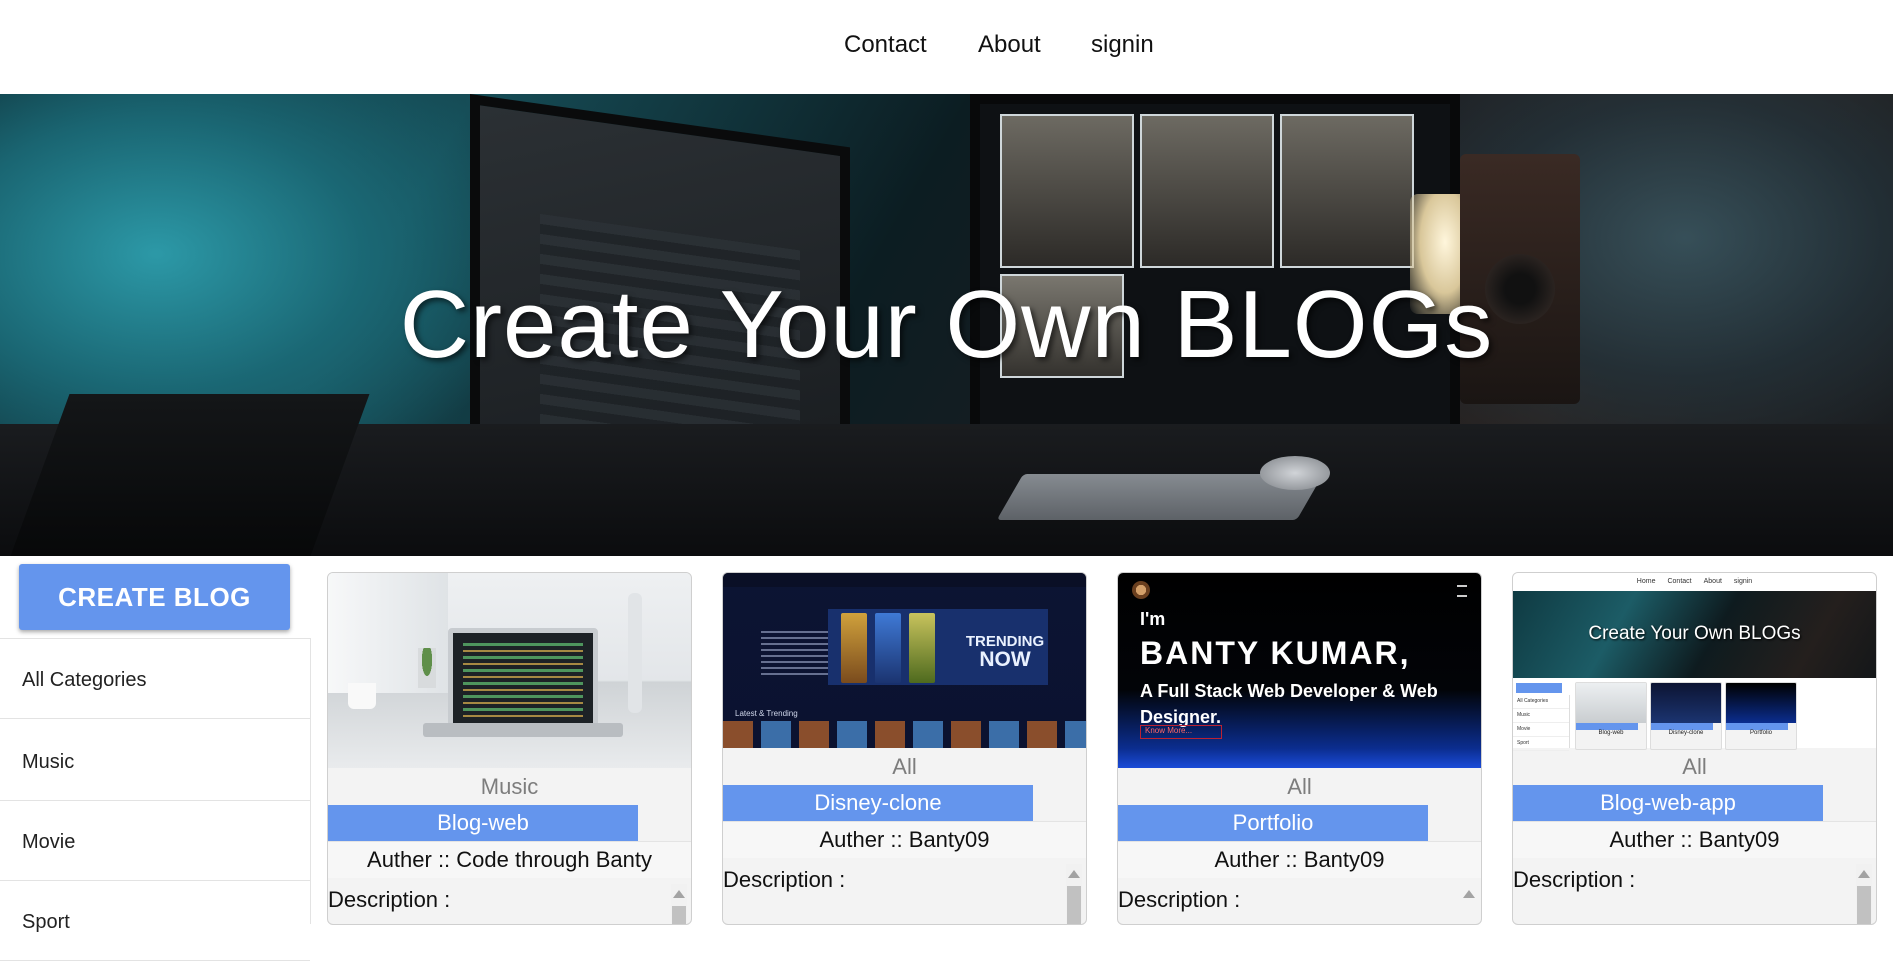  I want to click on mini-category-list: All Categories Music Movie Sport, so click(1541, 723).